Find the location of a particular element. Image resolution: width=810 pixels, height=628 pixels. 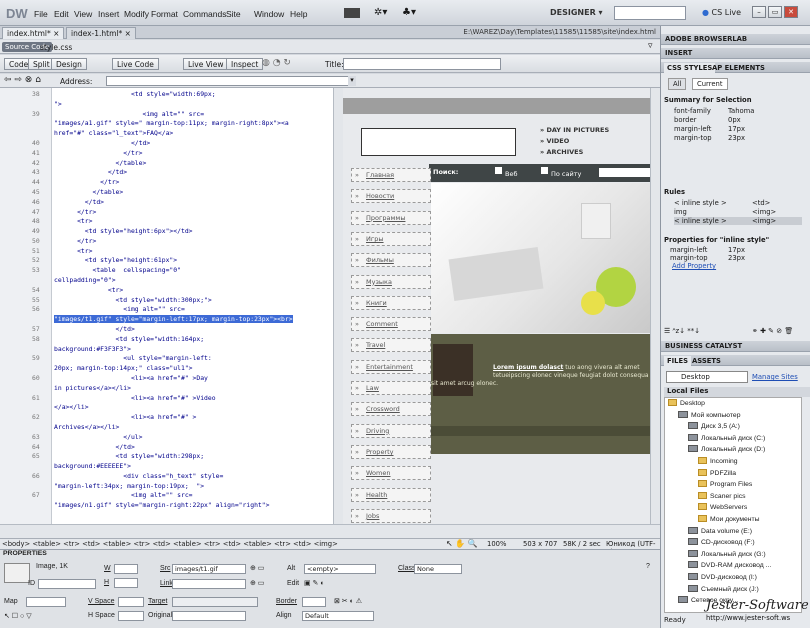

tree-item: Program Files is located at coordinates (725, 484).